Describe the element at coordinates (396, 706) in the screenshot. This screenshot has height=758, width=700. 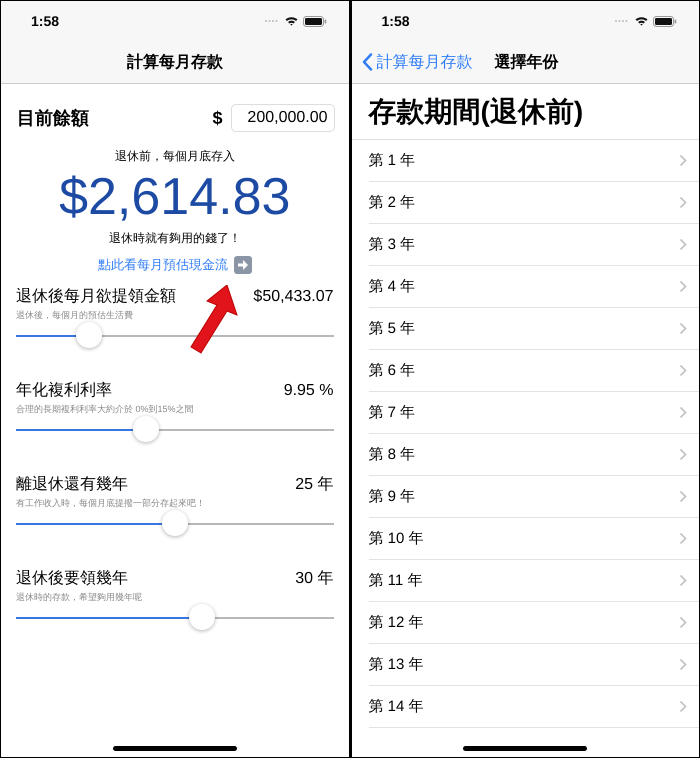
I see `year-label: 第 14 年` at that location.